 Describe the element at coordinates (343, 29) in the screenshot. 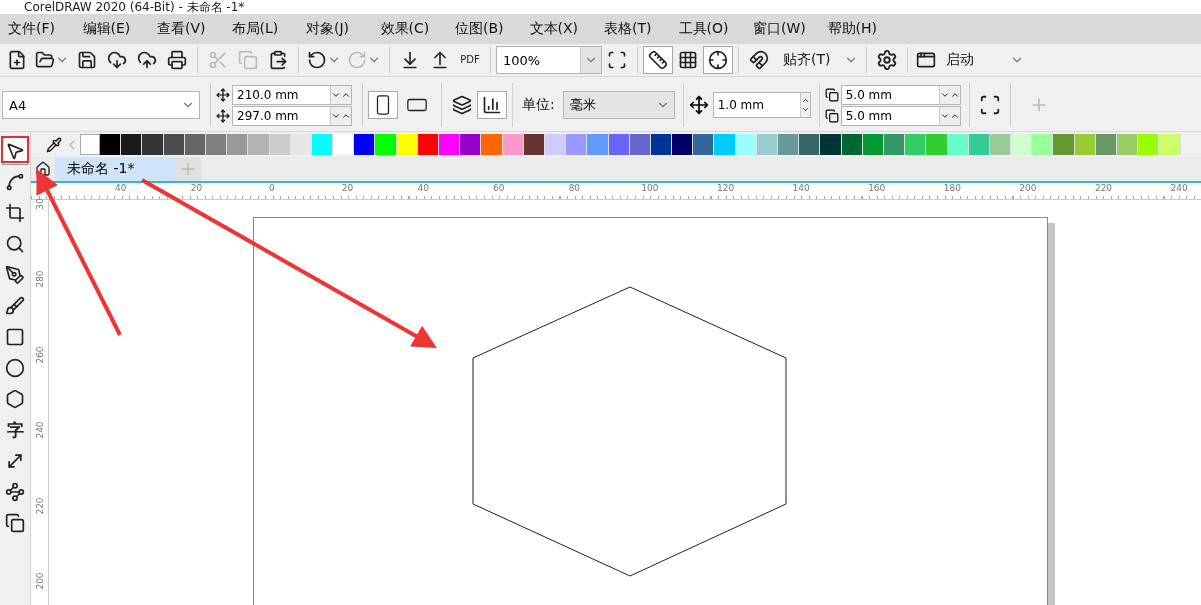

I see `menu-item: 对象(J)` at that location.